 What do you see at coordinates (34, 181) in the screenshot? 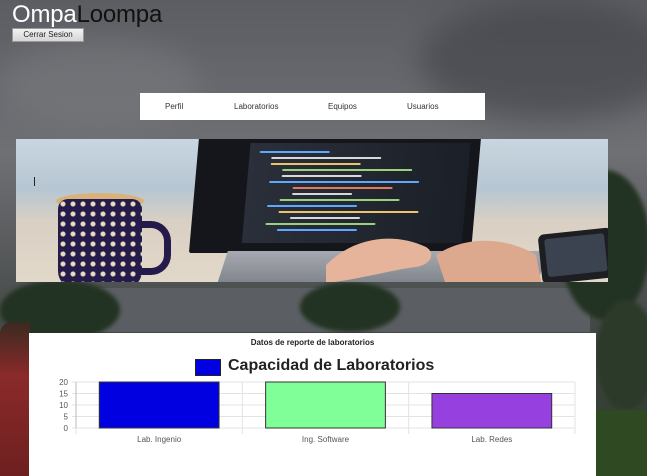
I see `text-cursor` at bounding box center [34, 181].